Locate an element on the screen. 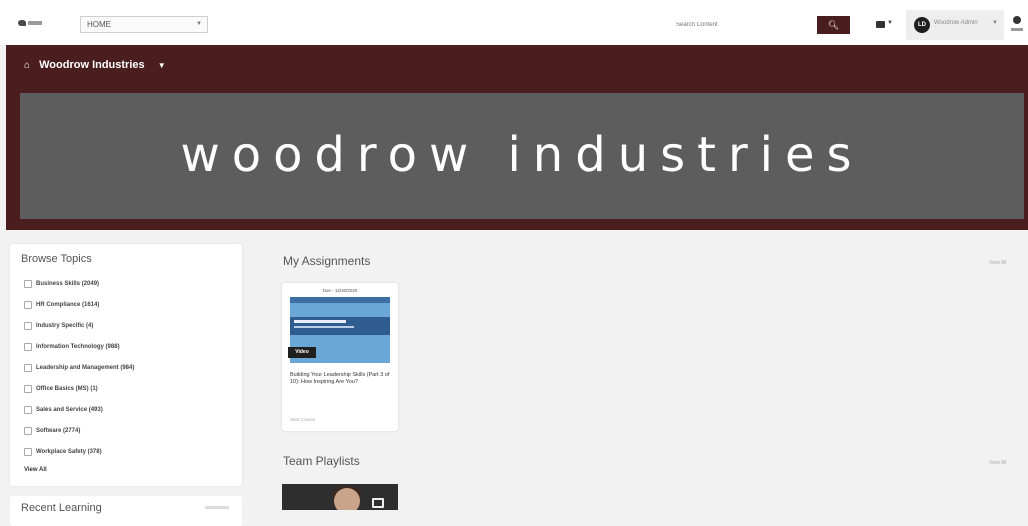  messages-chevron-down-icon: ▼ is located at coordinates (890, 23).